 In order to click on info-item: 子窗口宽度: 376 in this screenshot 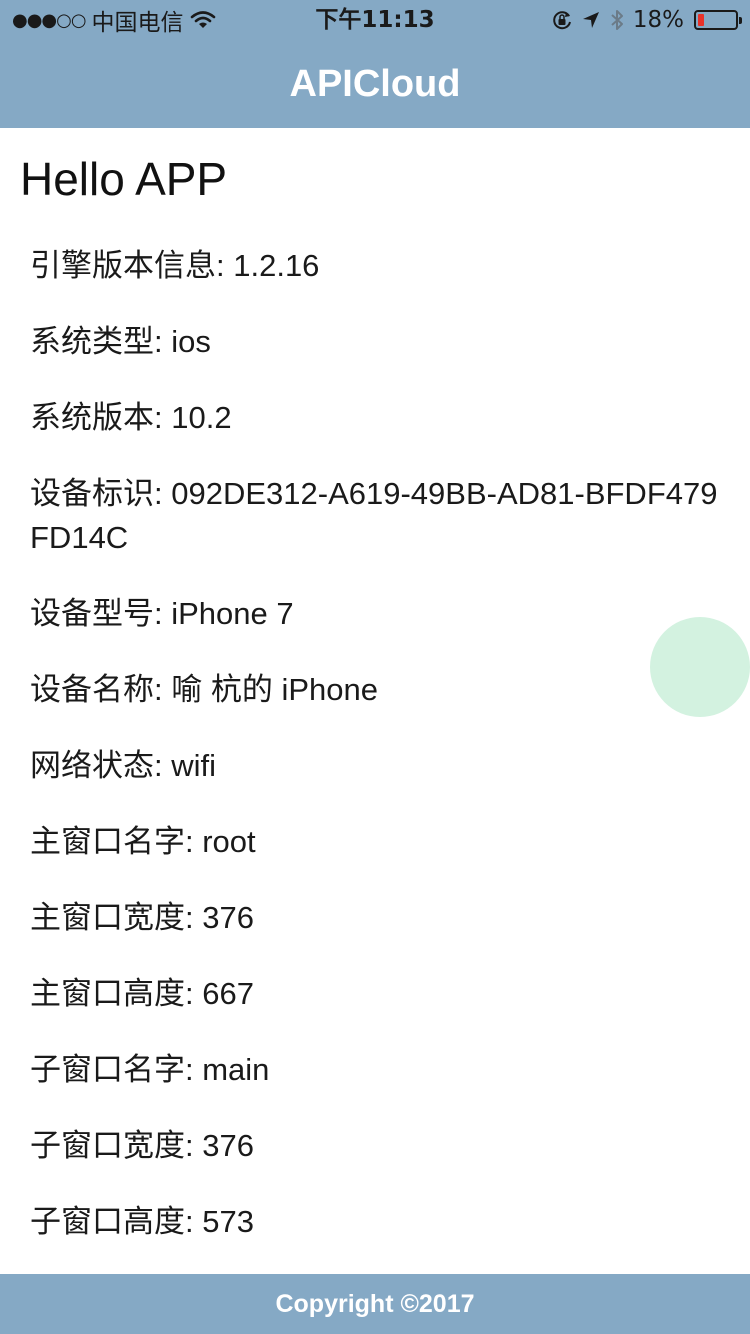, I will do `click(375, 1146)`.